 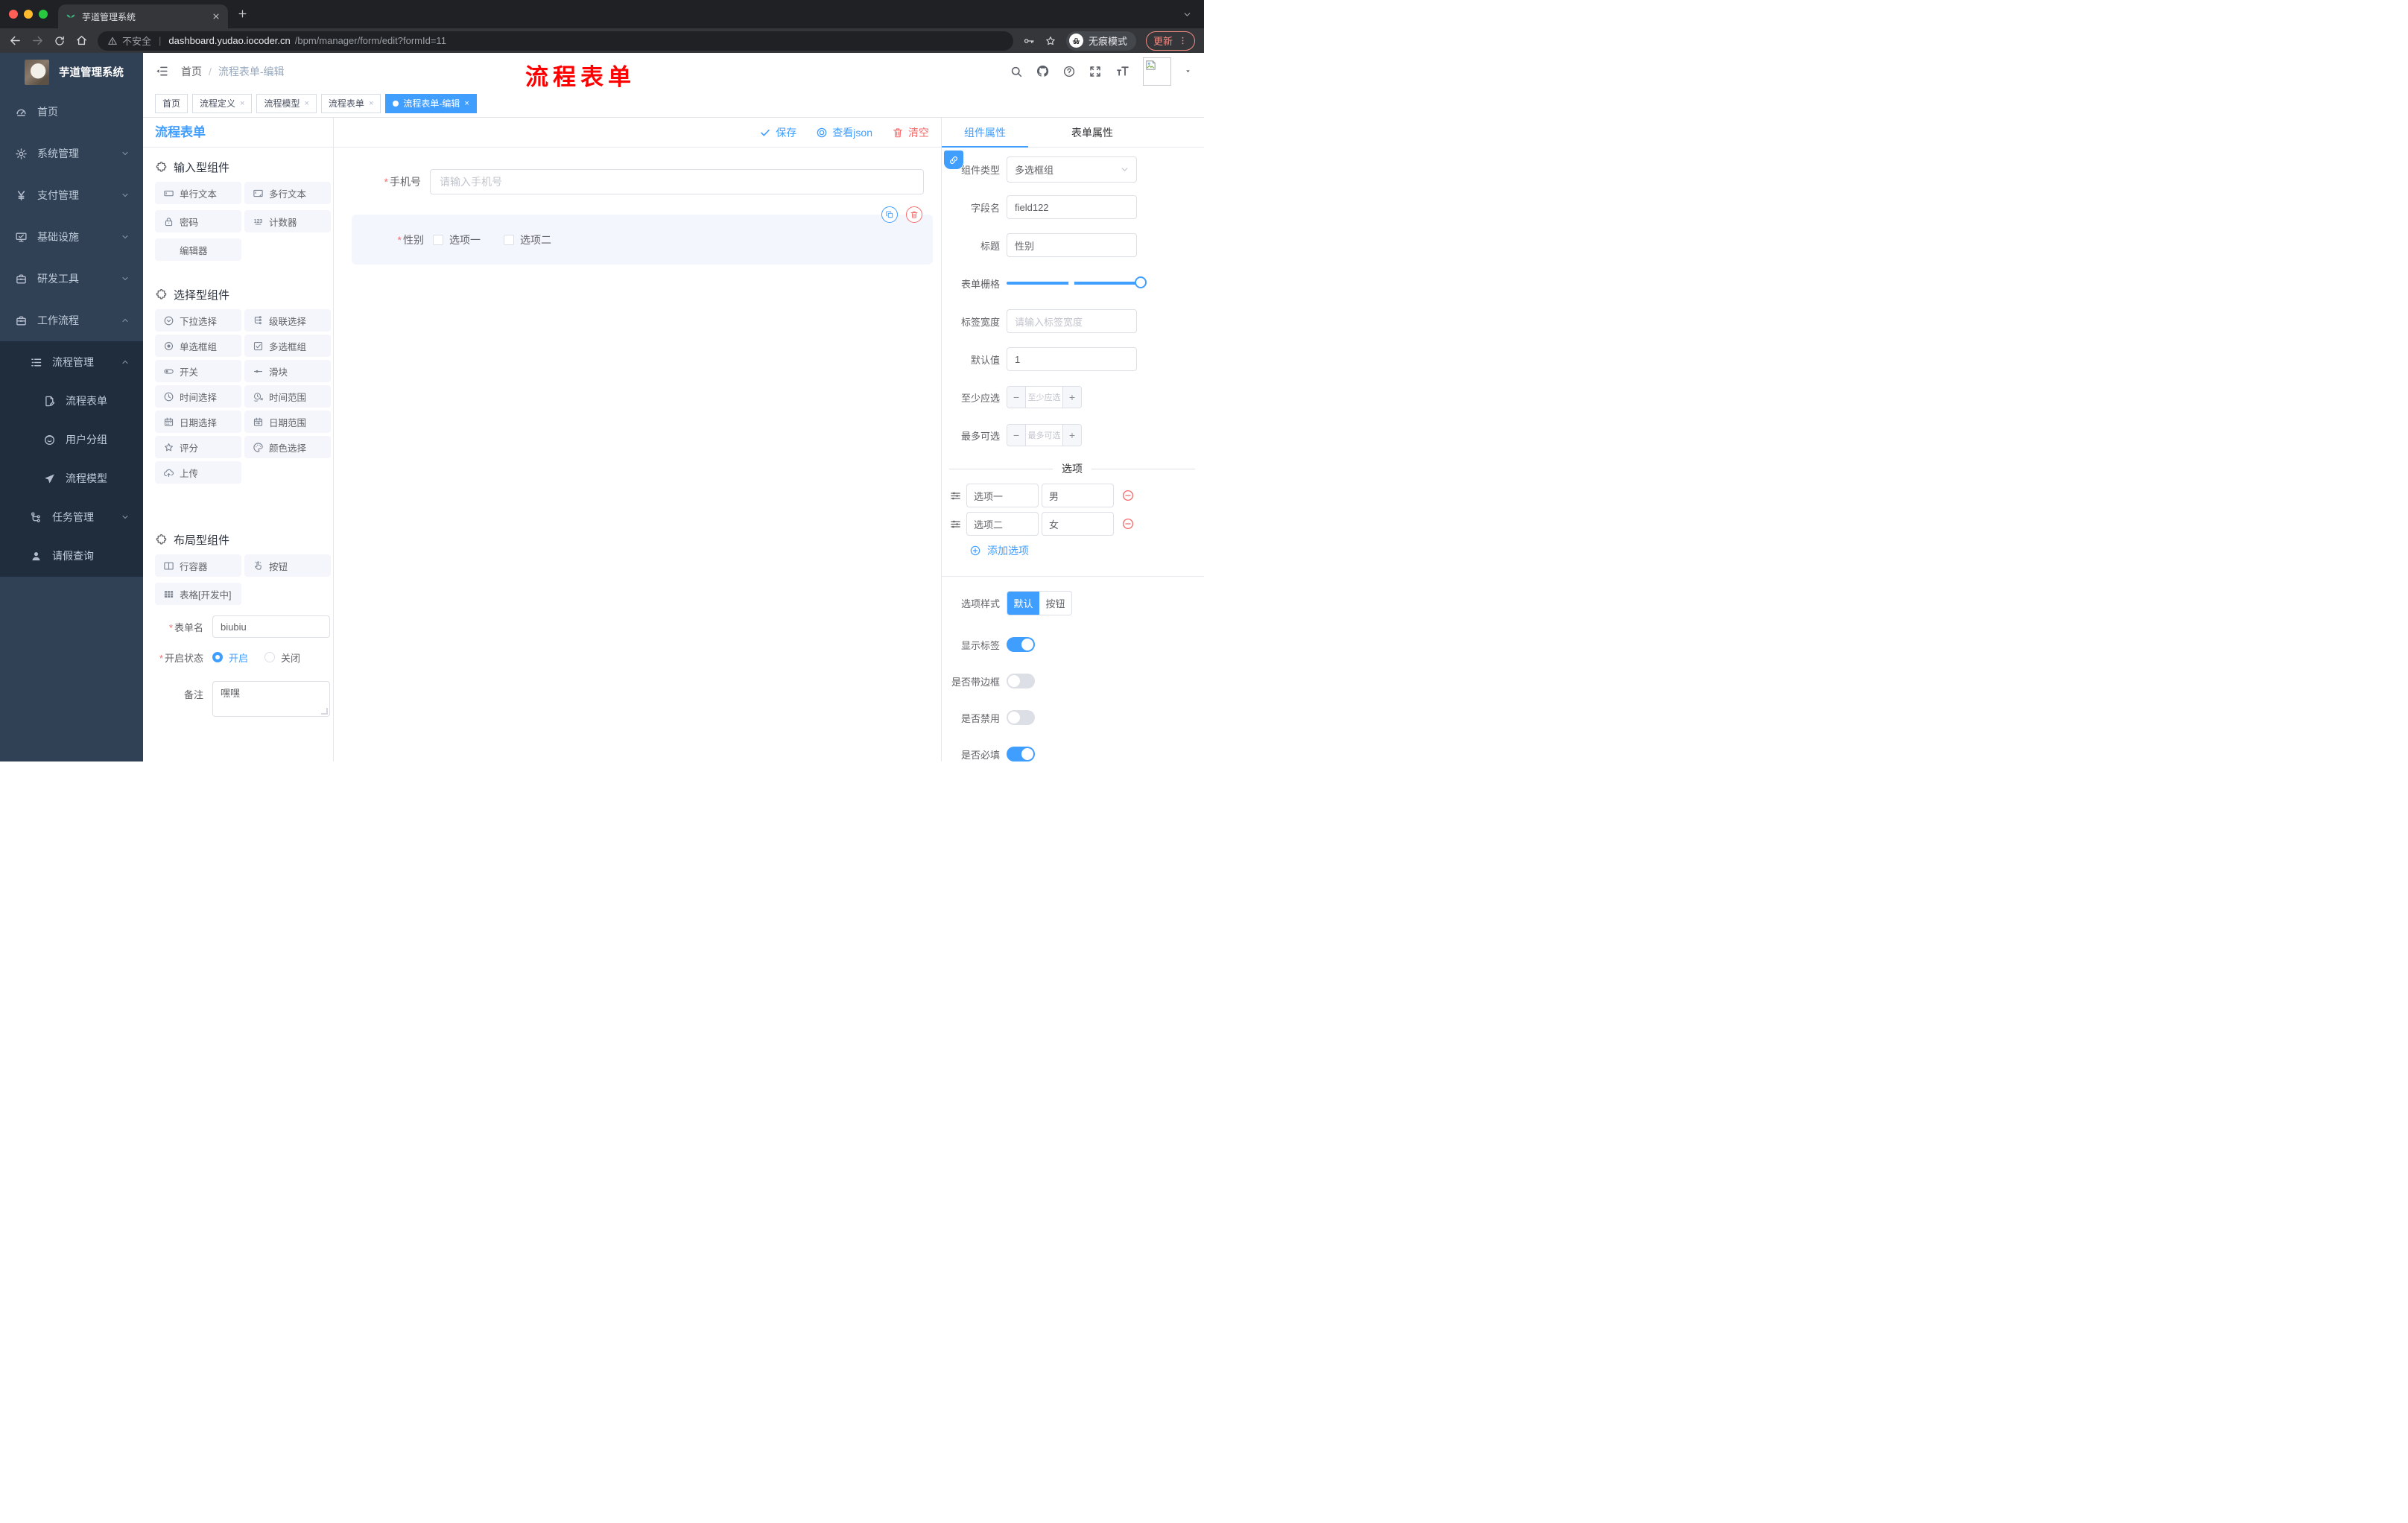 I want to click on sidebar-item: 系统管理, so click(x=71, y=154).